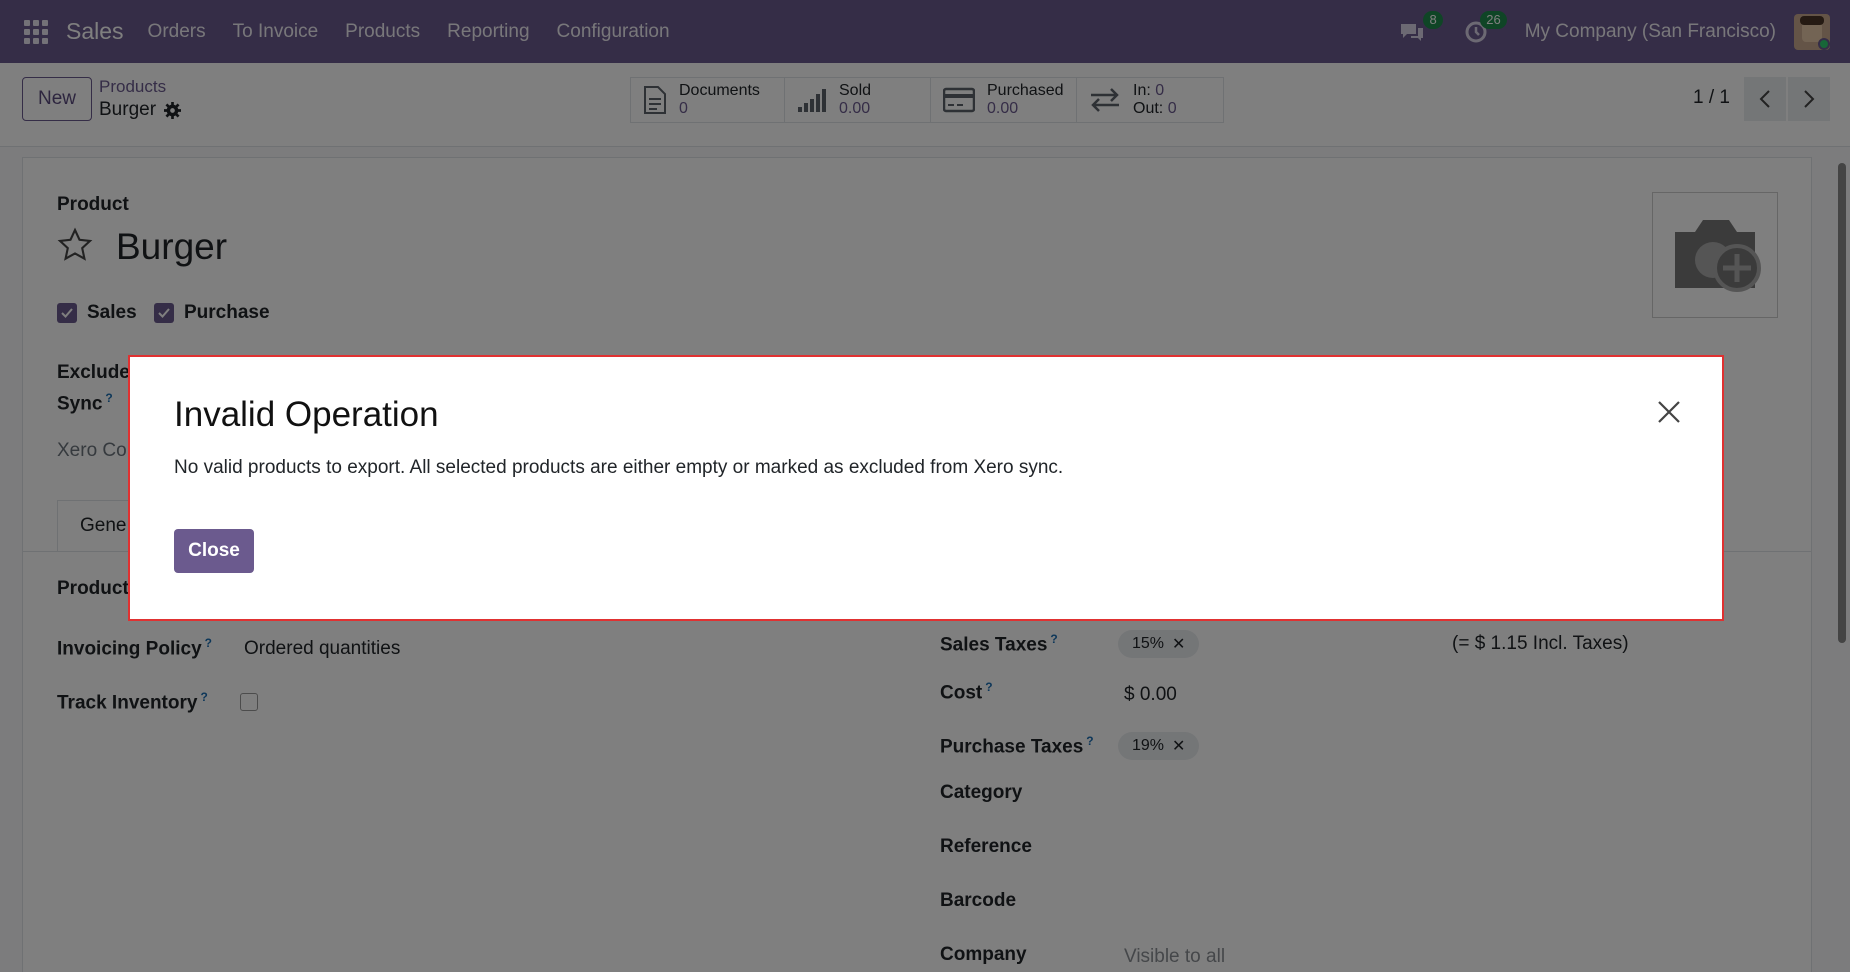  Describe the element at coordinates (214, 551) in the screenshot. I see `close-button: Close` at that location.